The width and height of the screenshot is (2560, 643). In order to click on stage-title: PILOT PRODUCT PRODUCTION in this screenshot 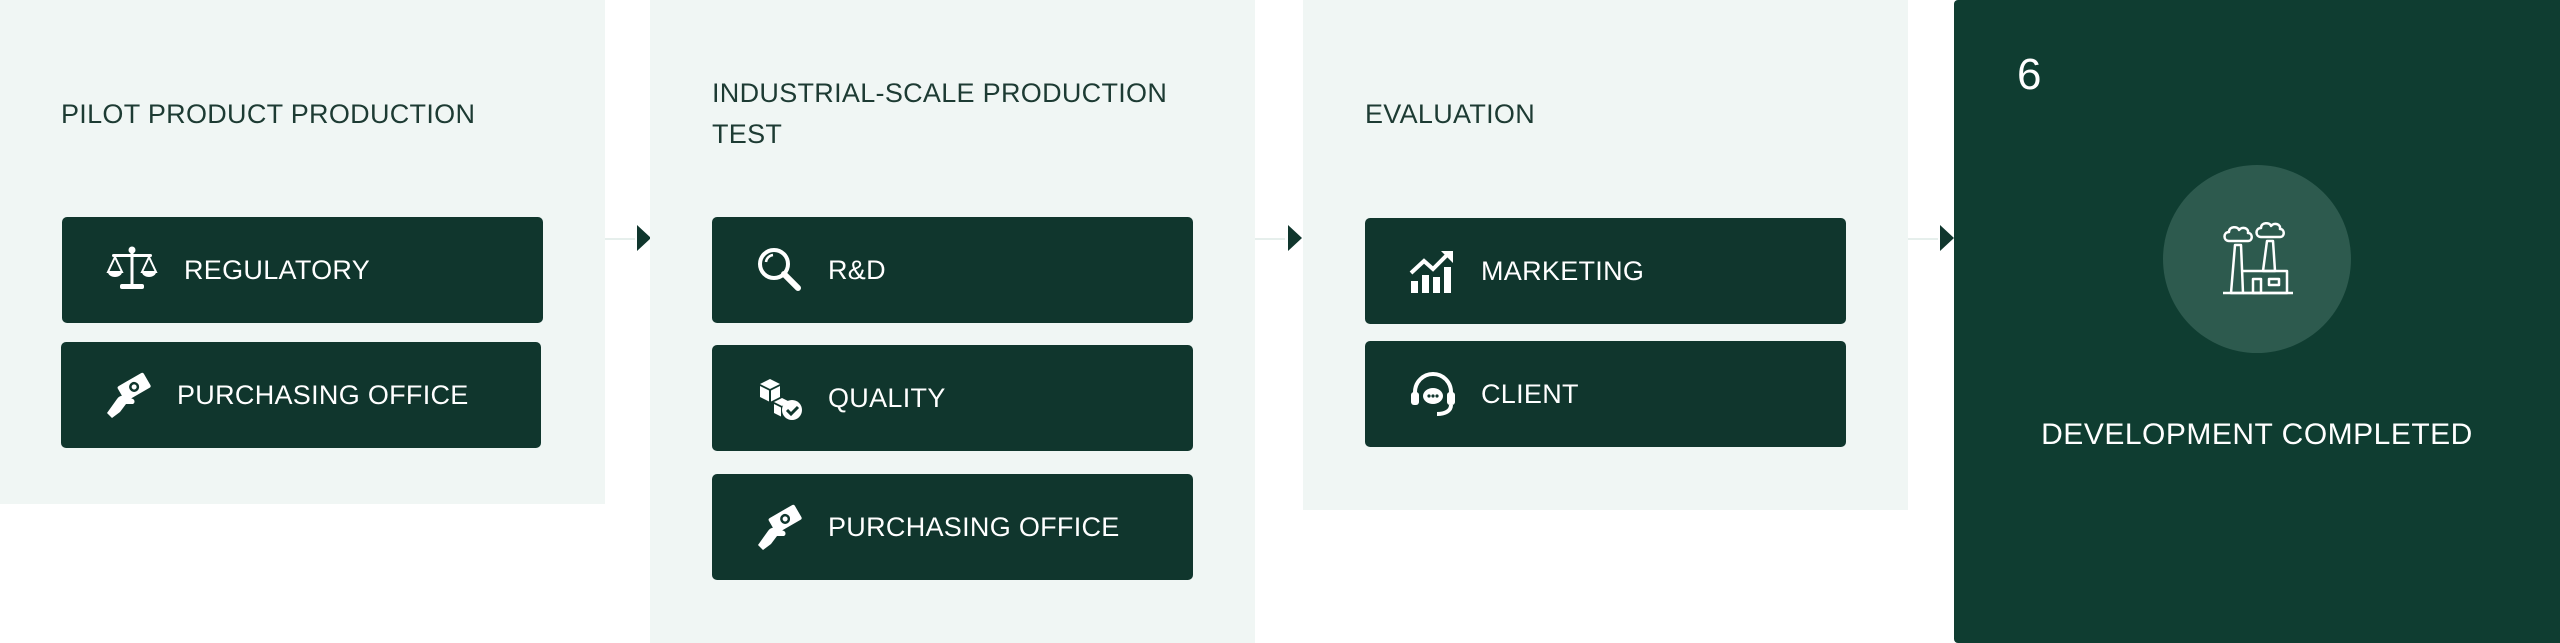, I will do `click(268, 114)`.